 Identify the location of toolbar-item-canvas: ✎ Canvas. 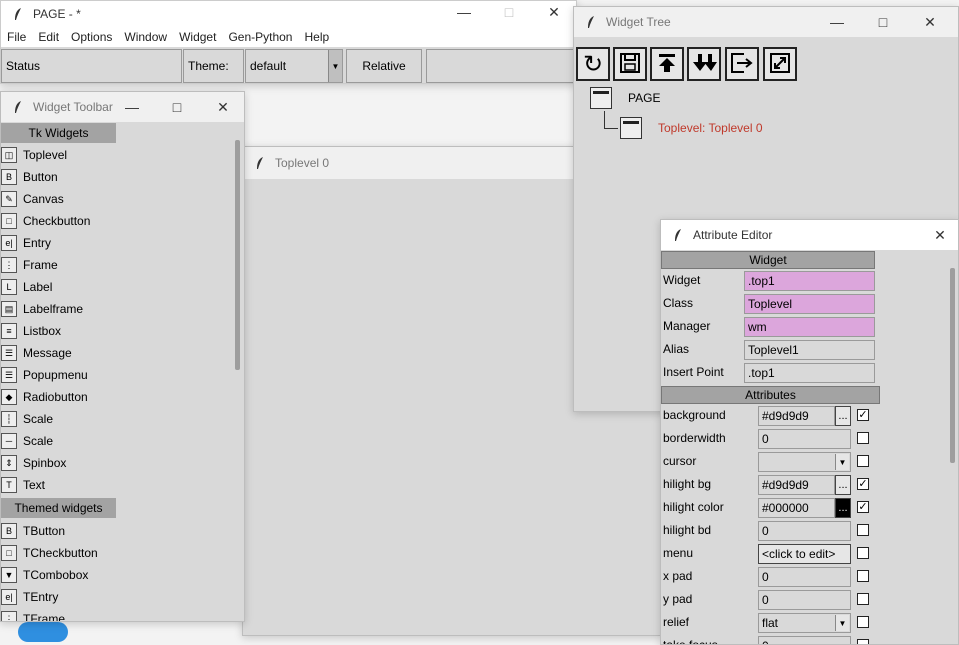
(32, 199).